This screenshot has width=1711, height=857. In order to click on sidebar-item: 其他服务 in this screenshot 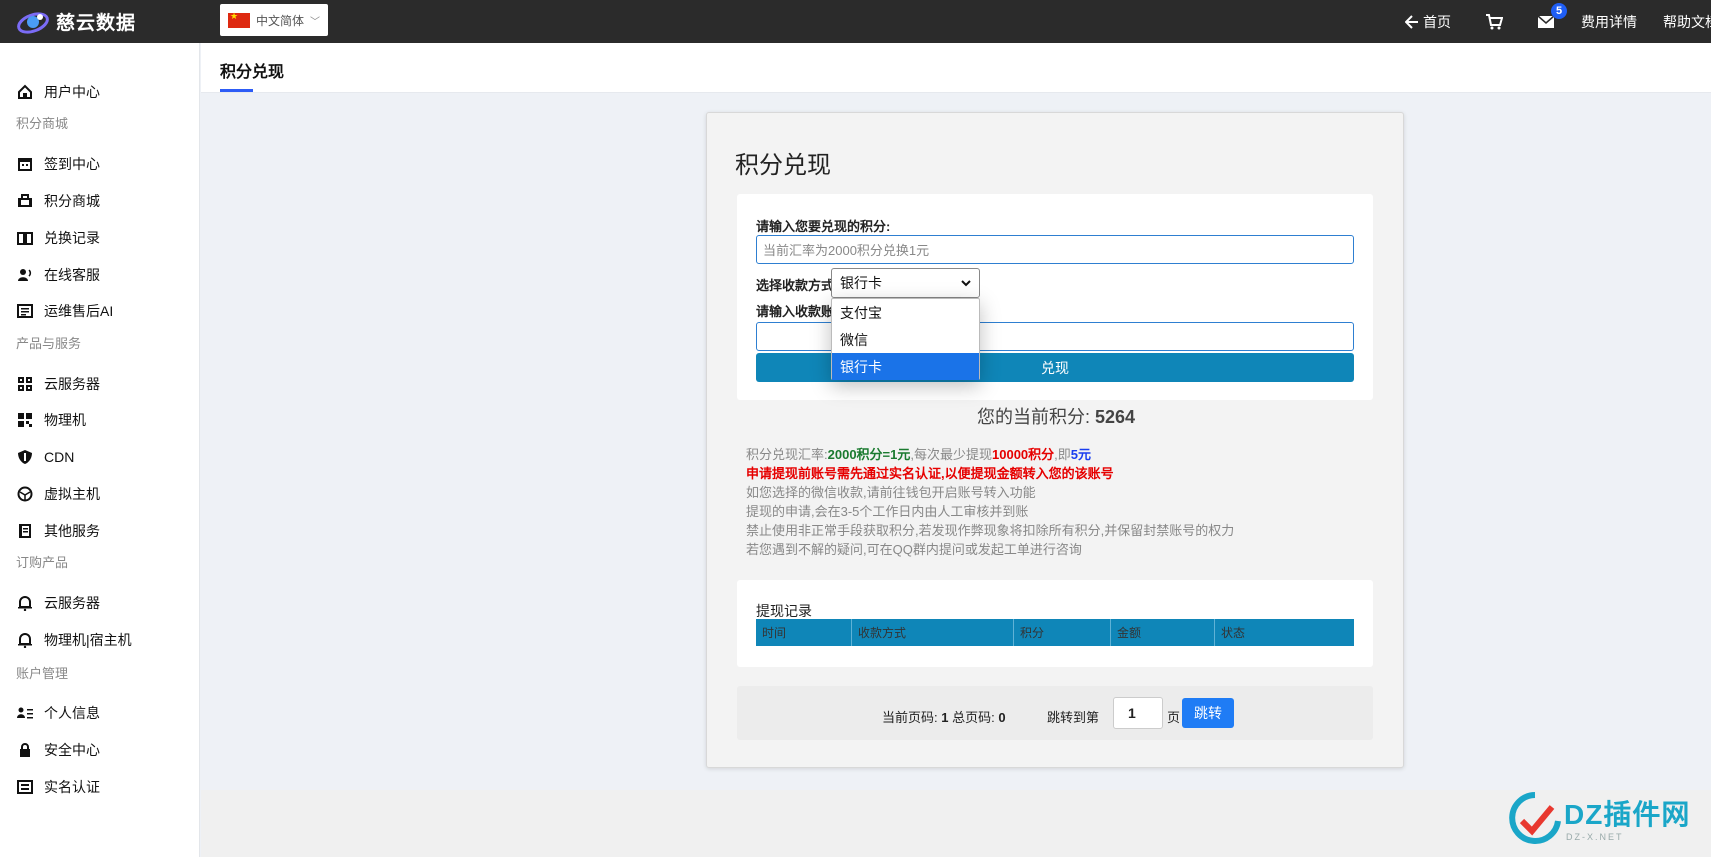, I will do `click(58, 531)`.